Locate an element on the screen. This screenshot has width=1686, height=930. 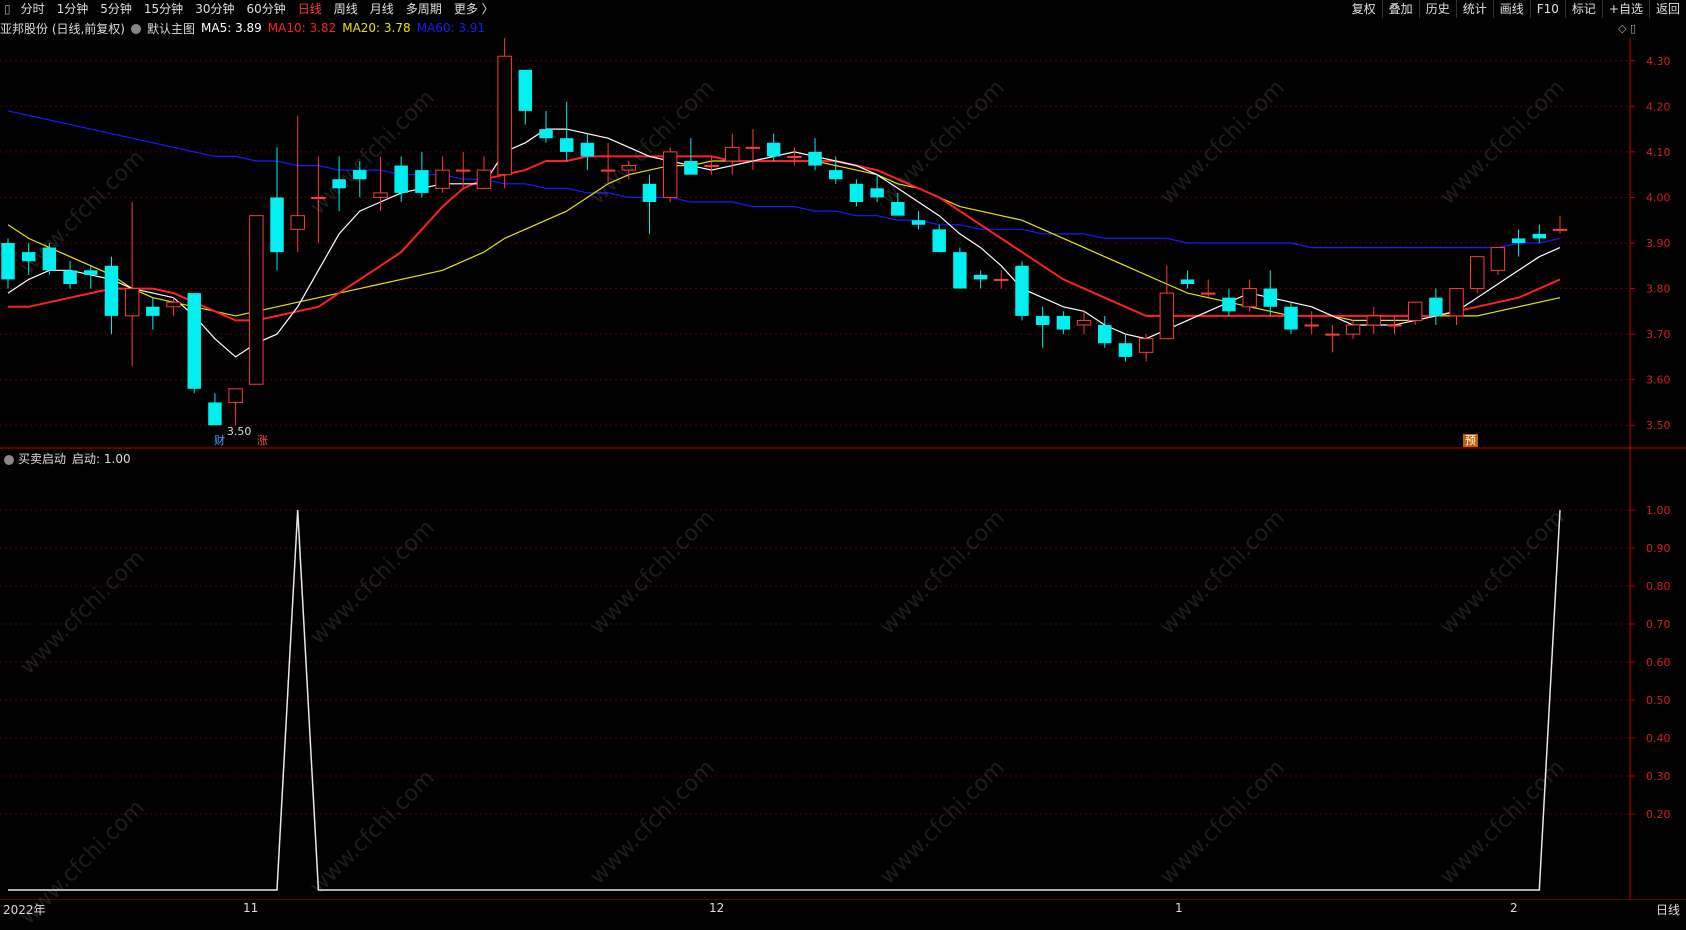
price-tick-label: 3.60 is located at coordinates (1658, 380).